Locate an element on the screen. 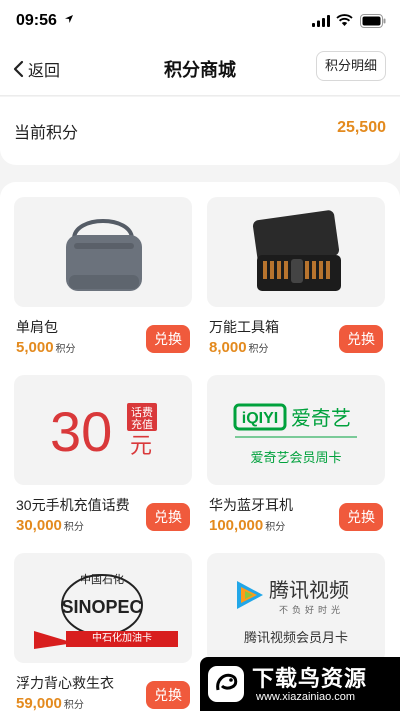  points-value: 25,500 is located at coordinates (361, 127).